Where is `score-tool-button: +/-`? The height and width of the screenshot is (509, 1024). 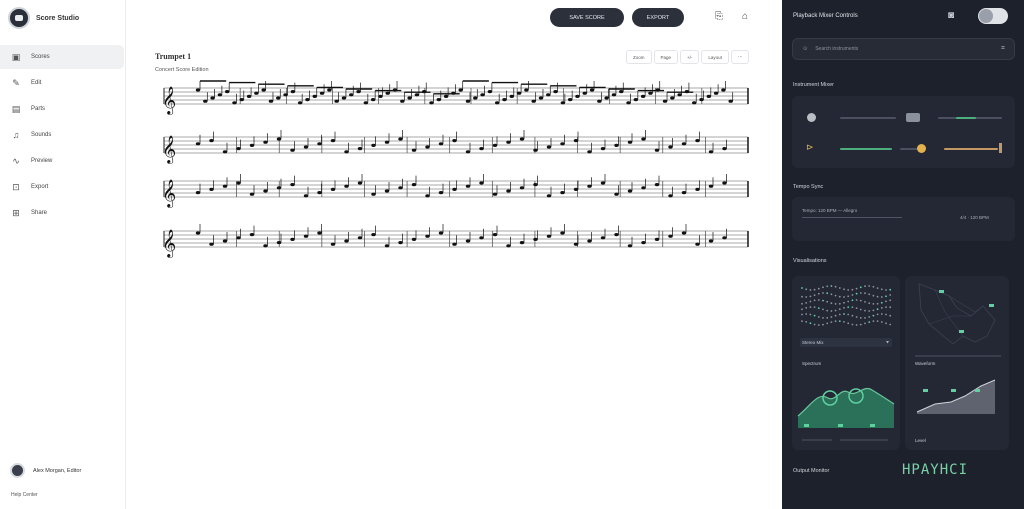 score-tool-button: +/- is located at coordinates (690, 57).